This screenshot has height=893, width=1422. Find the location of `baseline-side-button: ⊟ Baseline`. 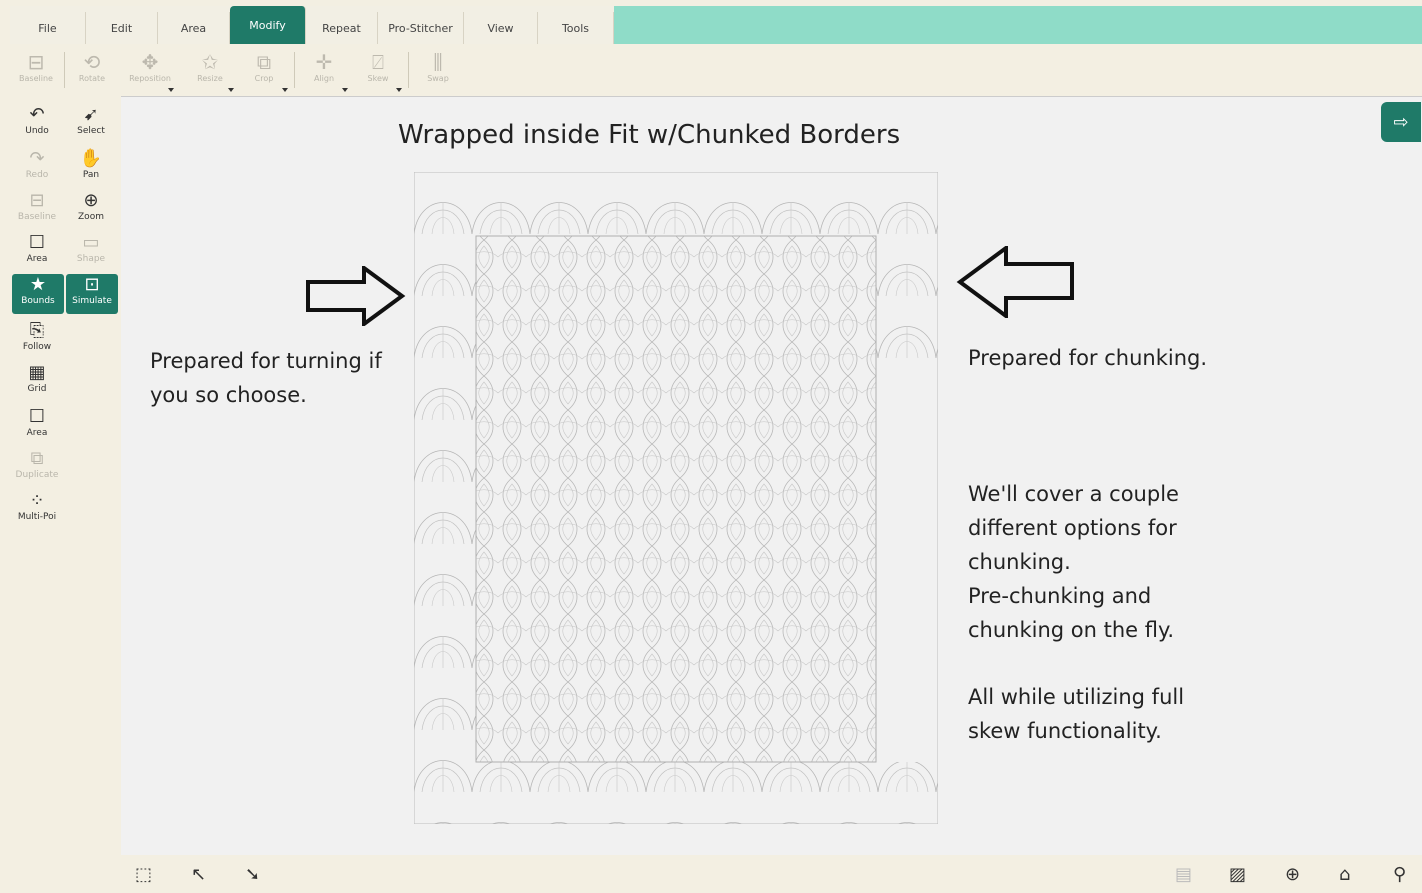

baseline-side-button: ⊟ Baseline is located at coordinates (37, 210).